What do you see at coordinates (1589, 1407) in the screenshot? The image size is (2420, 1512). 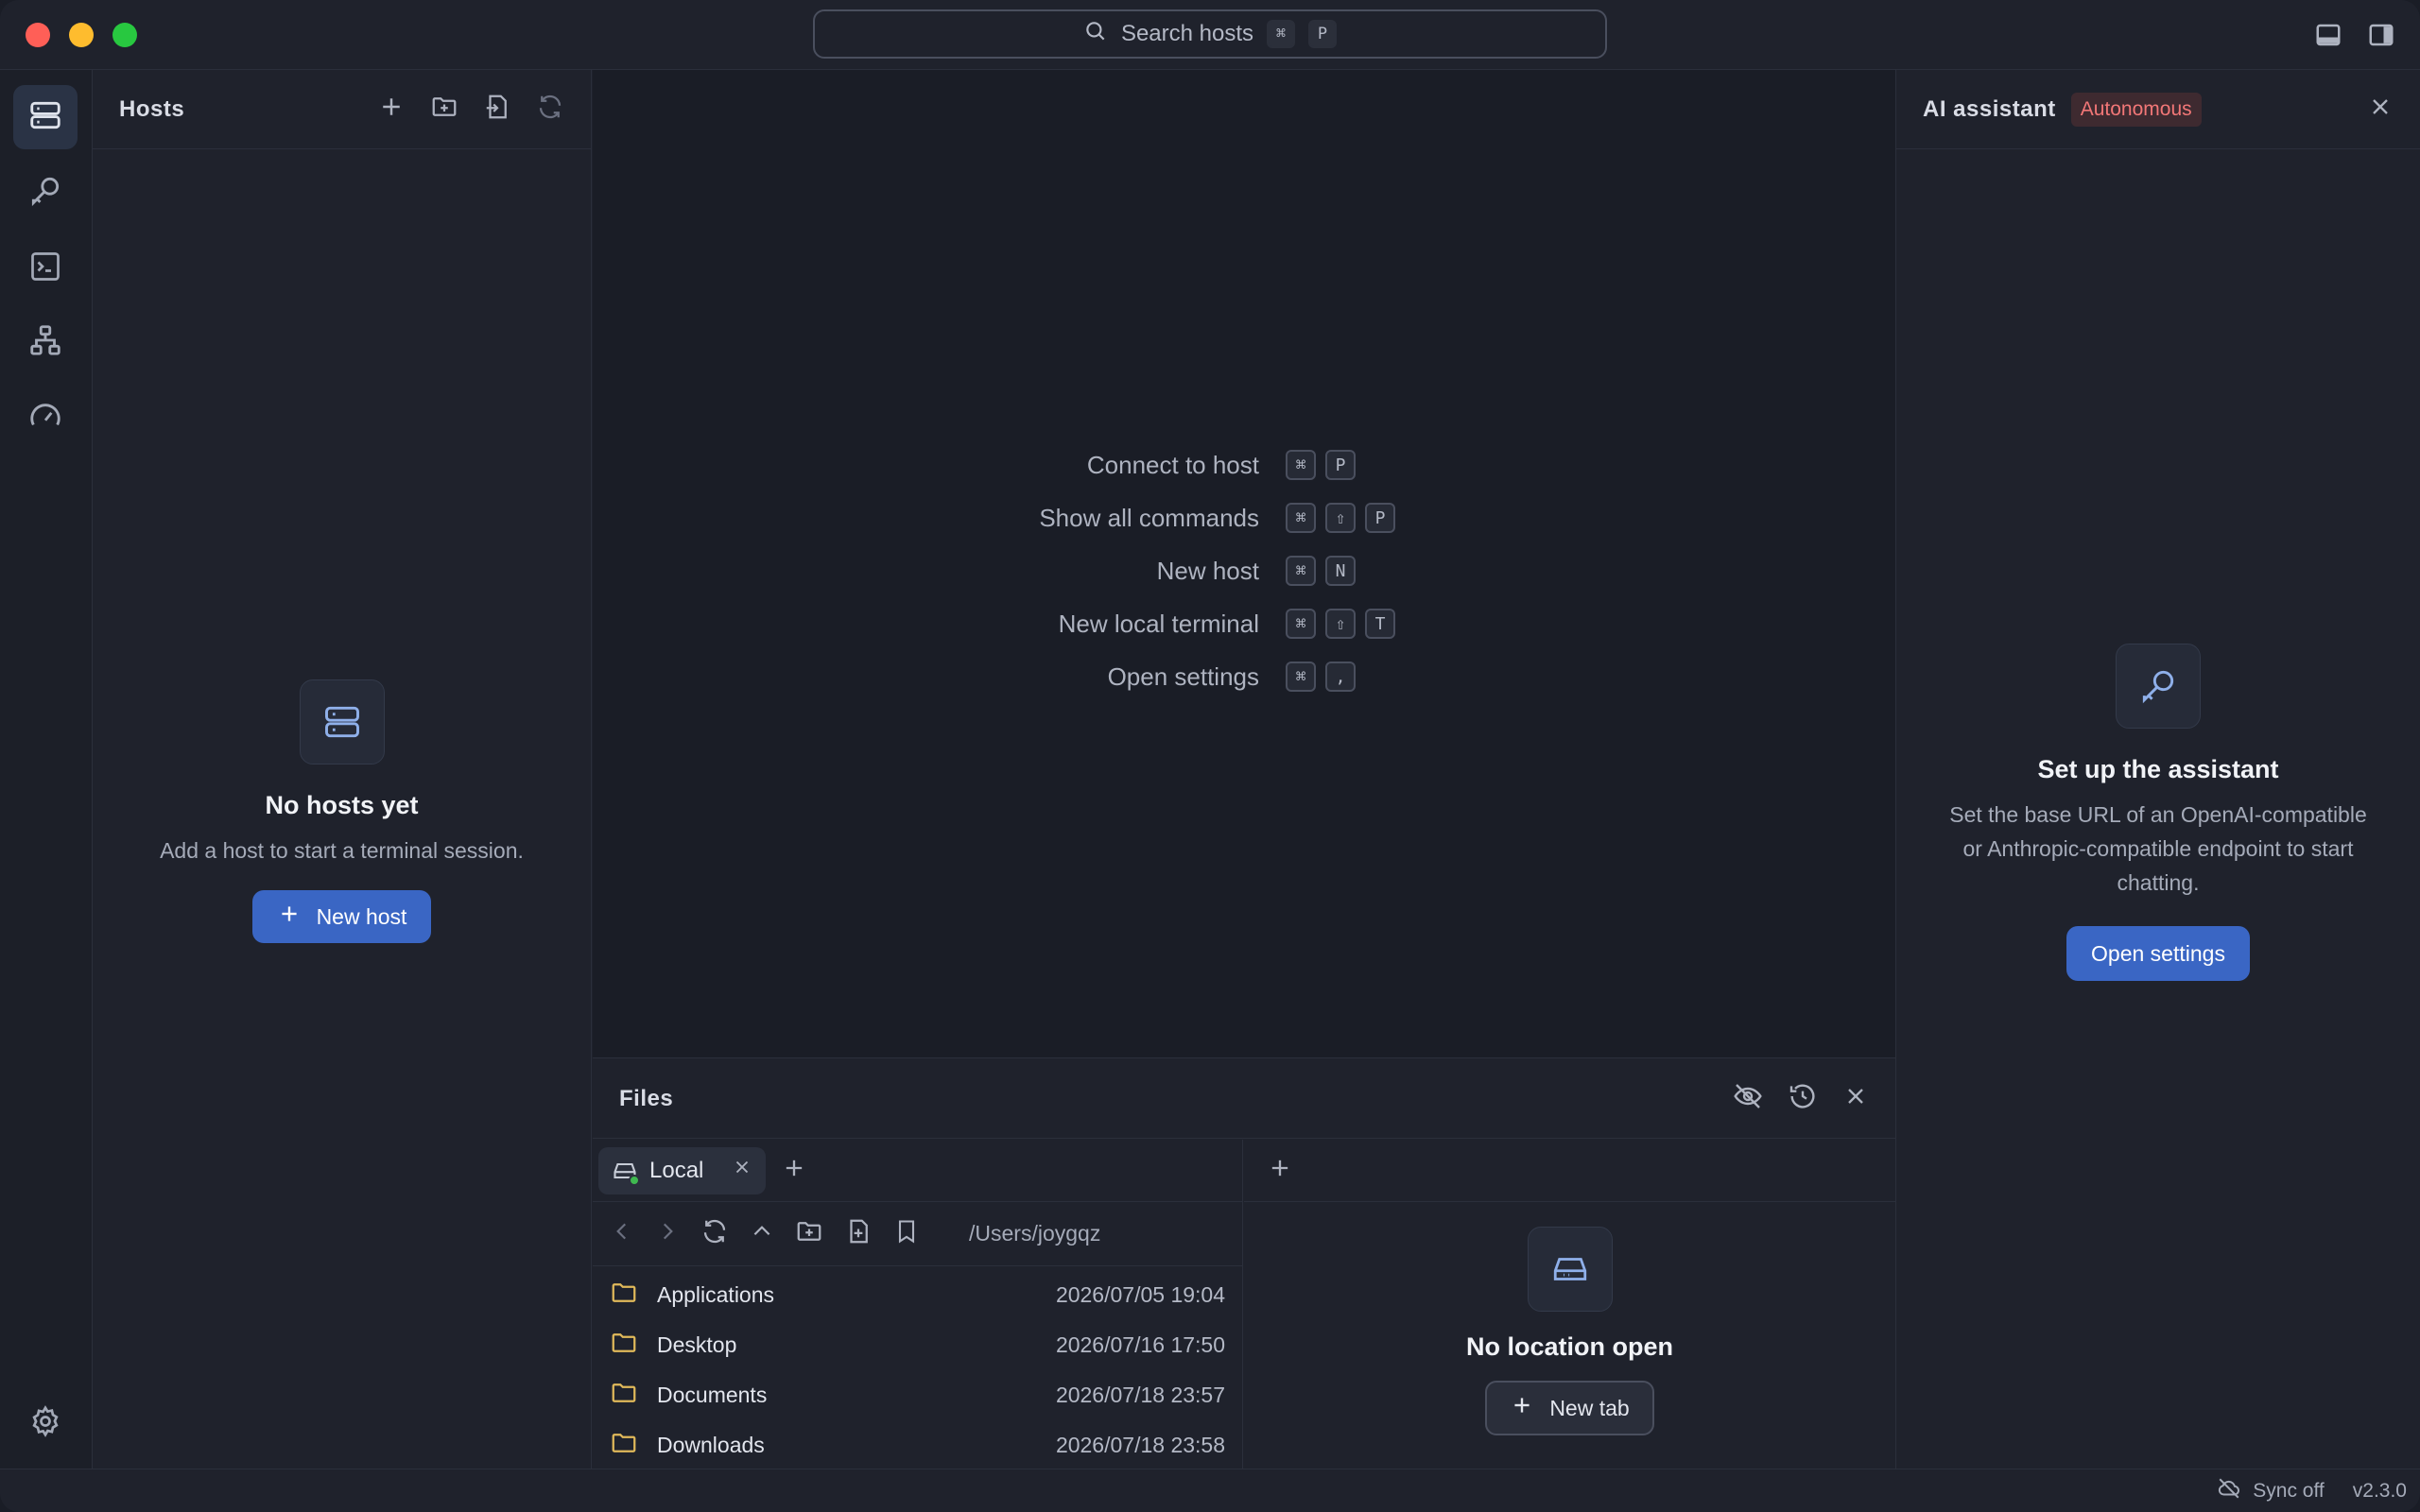 I see `new-tab-label: New tab` at bounding box center [1589, 1407].